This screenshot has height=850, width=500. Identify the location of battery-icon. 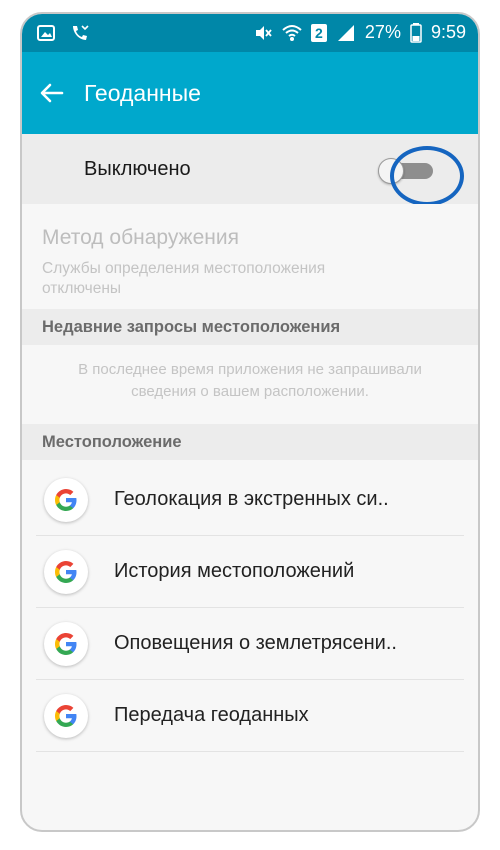
(416, 32).